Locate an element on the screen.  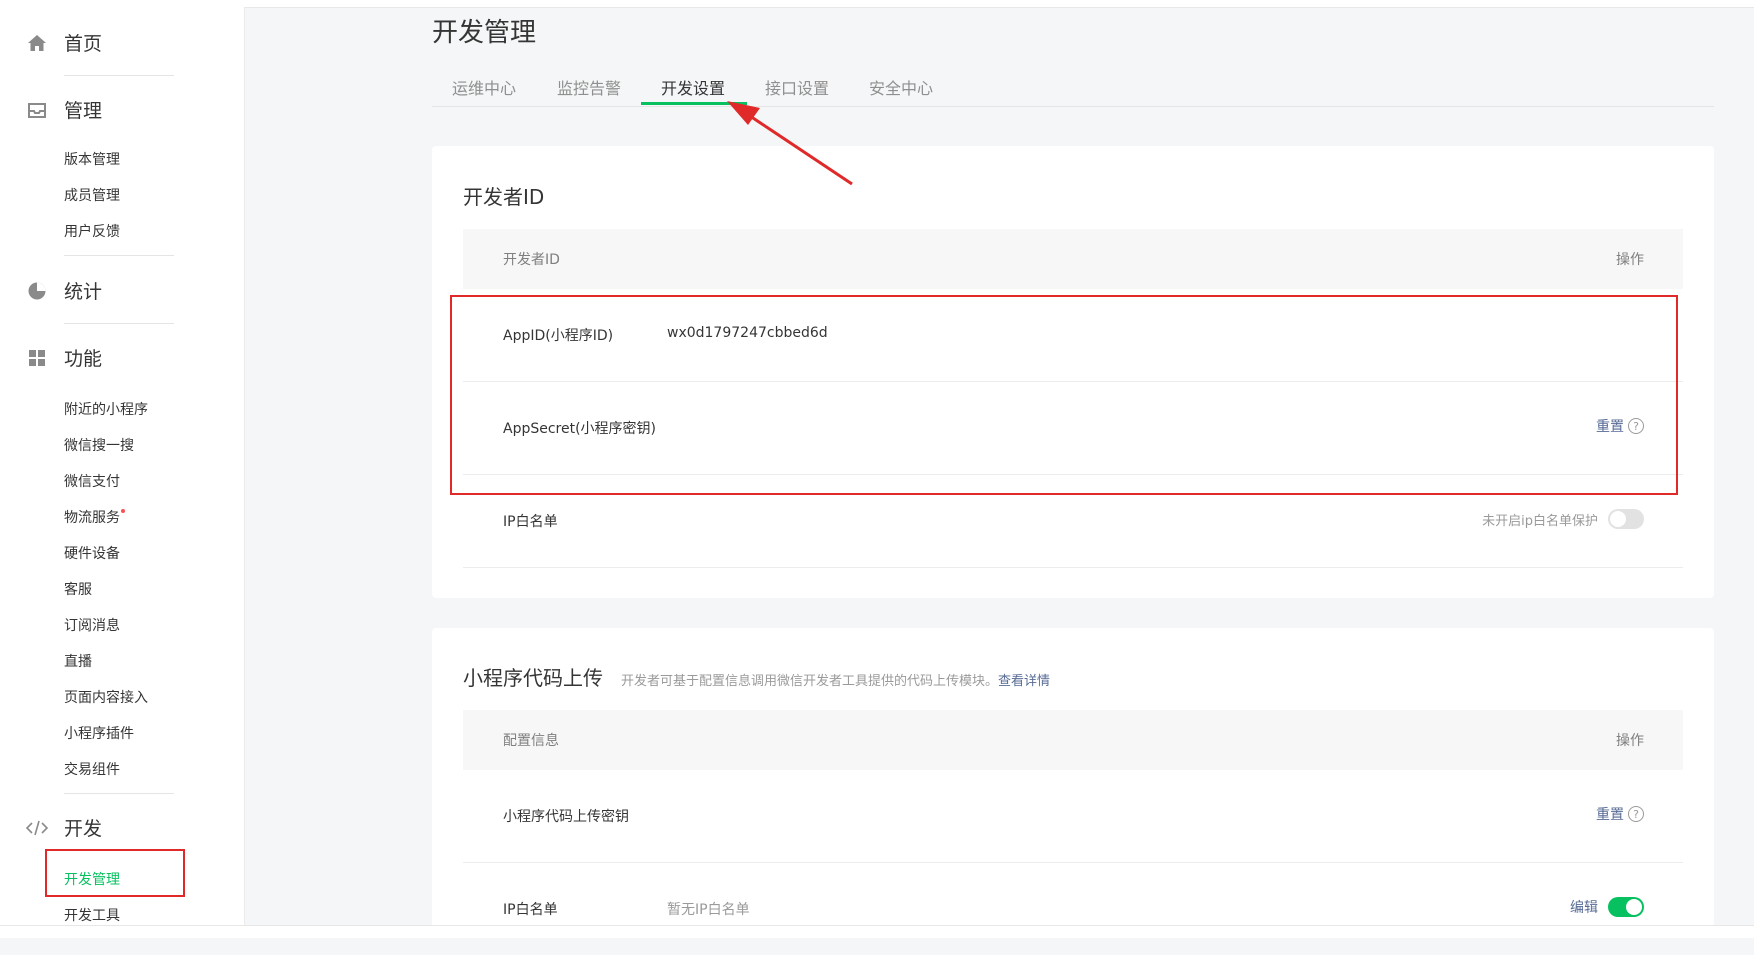
sidebar-item-features: 功能 is located at coordinates (64, 357).